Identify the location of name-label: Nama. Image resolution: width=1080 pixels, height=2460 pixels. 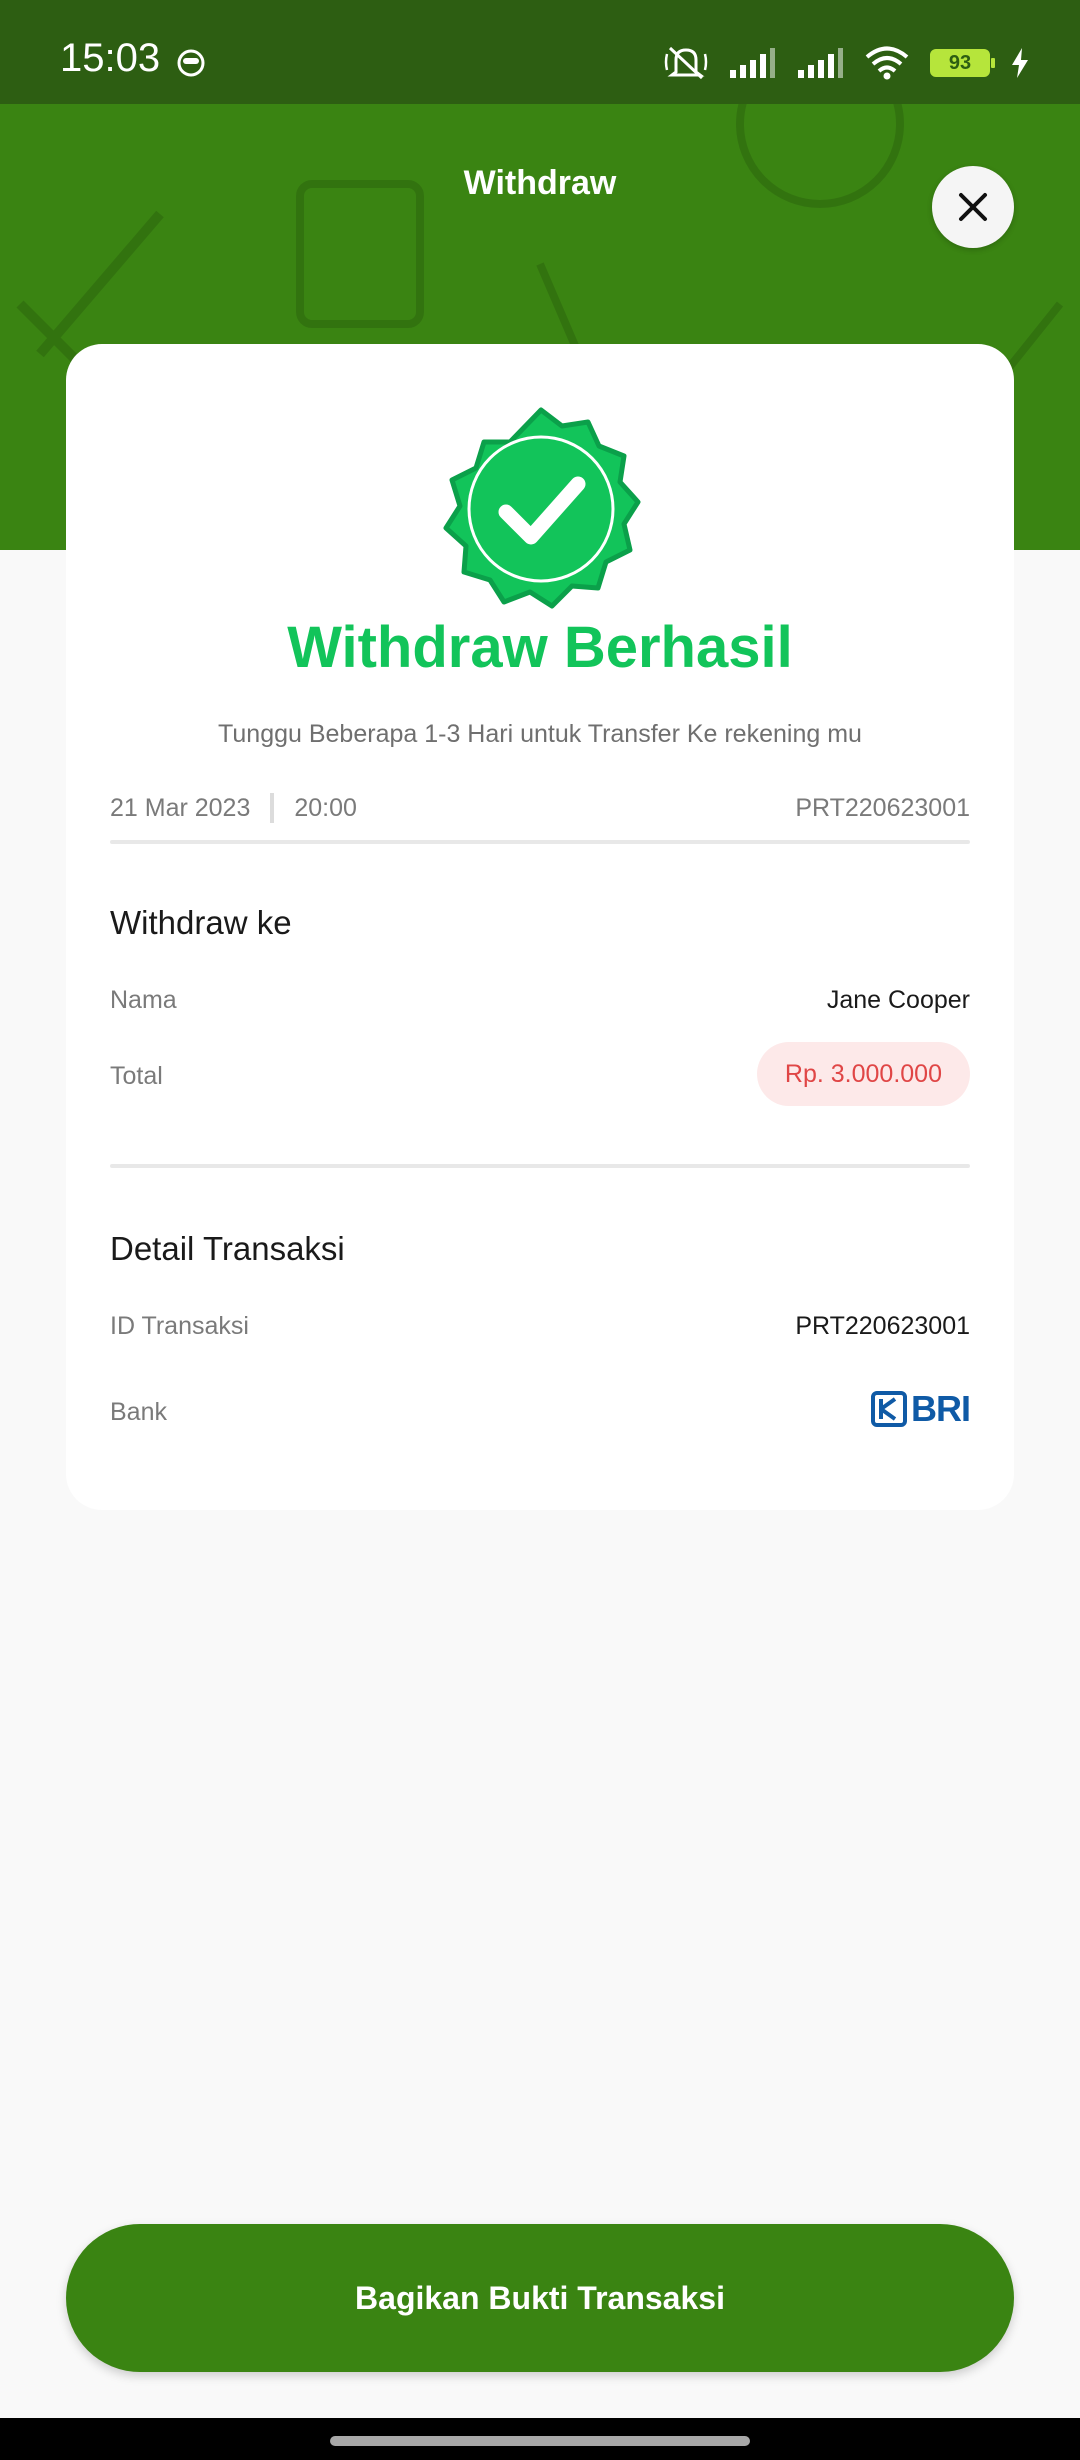
(143, 1000).